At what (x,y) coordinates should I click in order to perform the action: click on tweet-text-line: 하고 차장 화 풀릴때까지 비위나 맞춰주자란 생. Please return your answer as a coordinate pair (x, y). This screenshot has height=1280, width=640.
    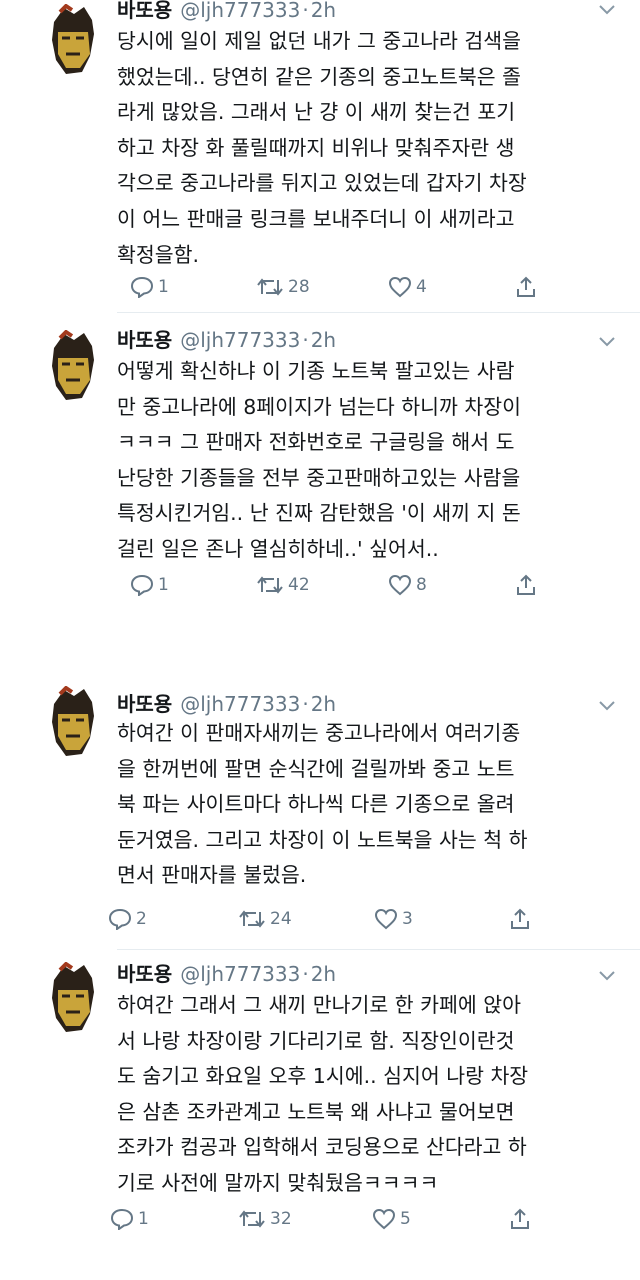
    Looking at the image, I should click on (316, 147).